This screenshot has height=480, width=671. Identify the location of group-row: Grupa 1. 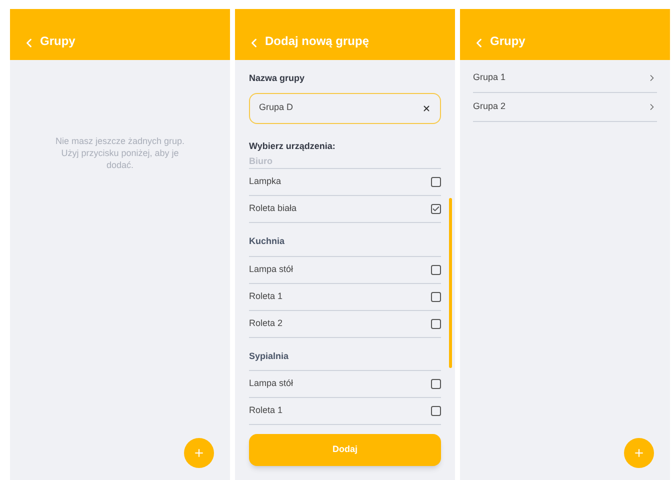
(565, 78).